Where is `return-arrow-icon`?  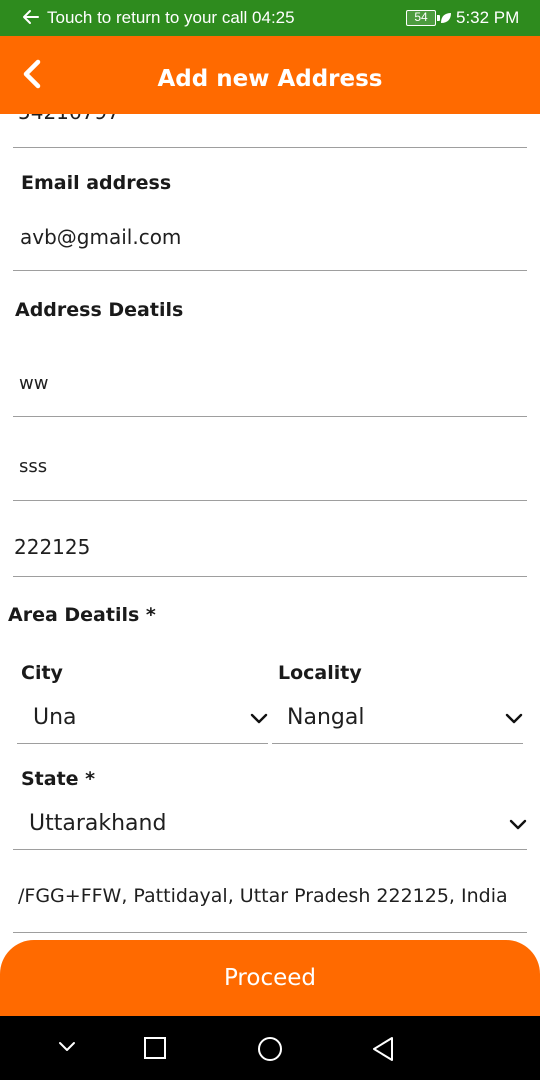
return-arrow-icon is located at coordinates (31, 17).